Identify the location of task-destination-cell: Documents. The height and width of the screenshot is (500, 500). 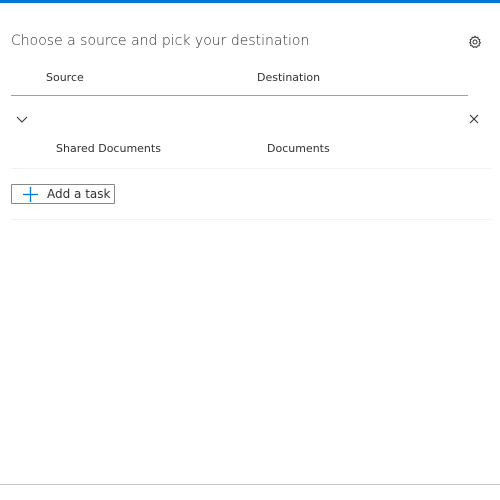
(298, 148).